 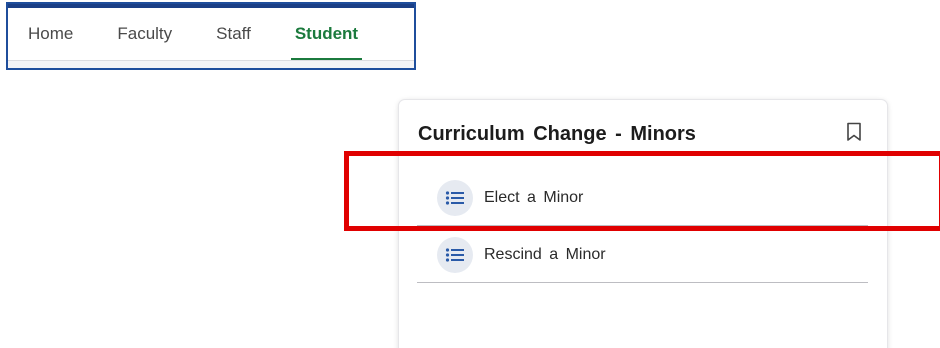 What do you see at coordinates (144, 34) in the screenshot?
I see `tab-faculty: Faculty` at bounding box center [144, 34].